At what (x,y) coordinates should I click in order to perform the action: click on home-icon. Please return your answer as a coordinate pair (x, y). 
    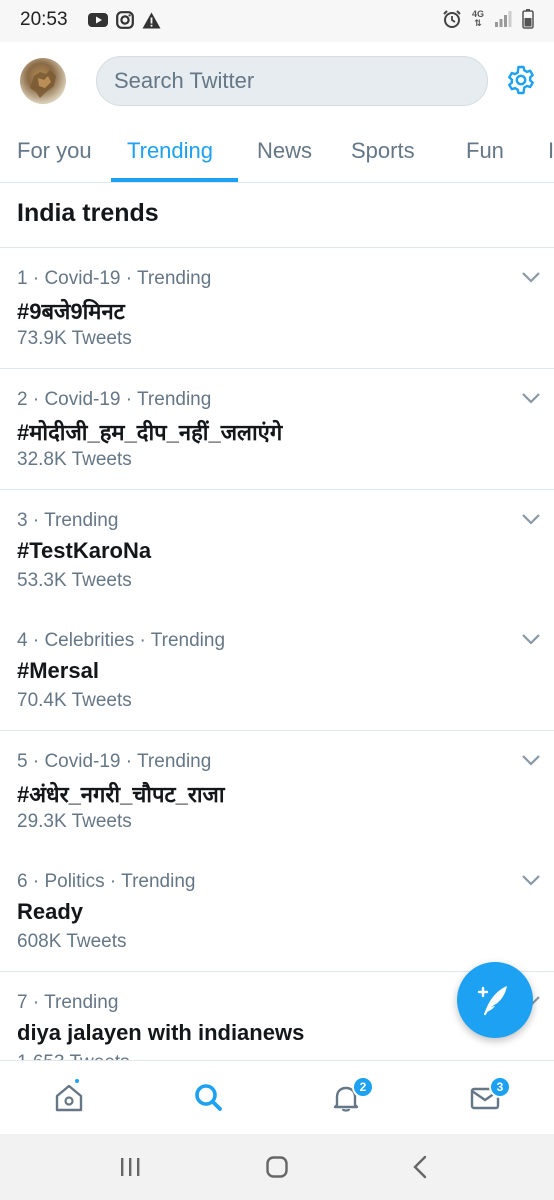
    Looking at the image, I should click on (69, 1098).